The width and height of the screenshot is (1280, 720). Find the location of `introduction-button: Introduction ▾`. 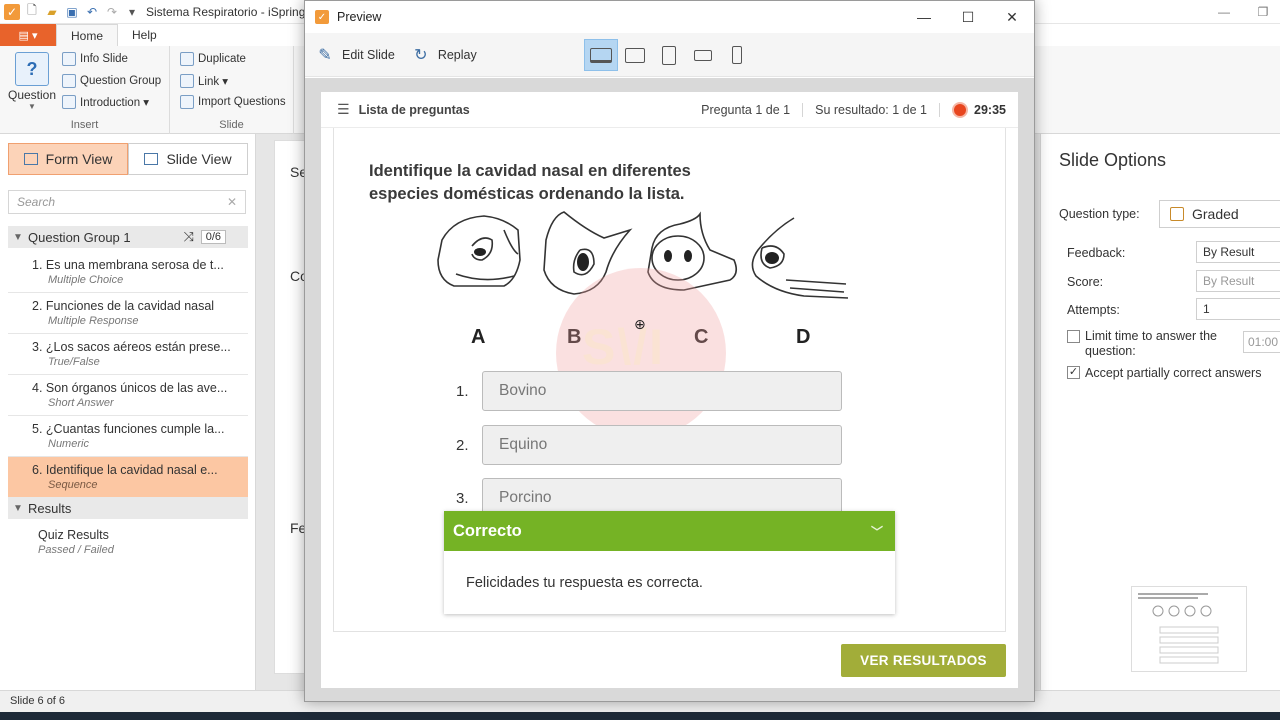

introduction-button: Introduction ▾ is located at coordinates (105, 102).